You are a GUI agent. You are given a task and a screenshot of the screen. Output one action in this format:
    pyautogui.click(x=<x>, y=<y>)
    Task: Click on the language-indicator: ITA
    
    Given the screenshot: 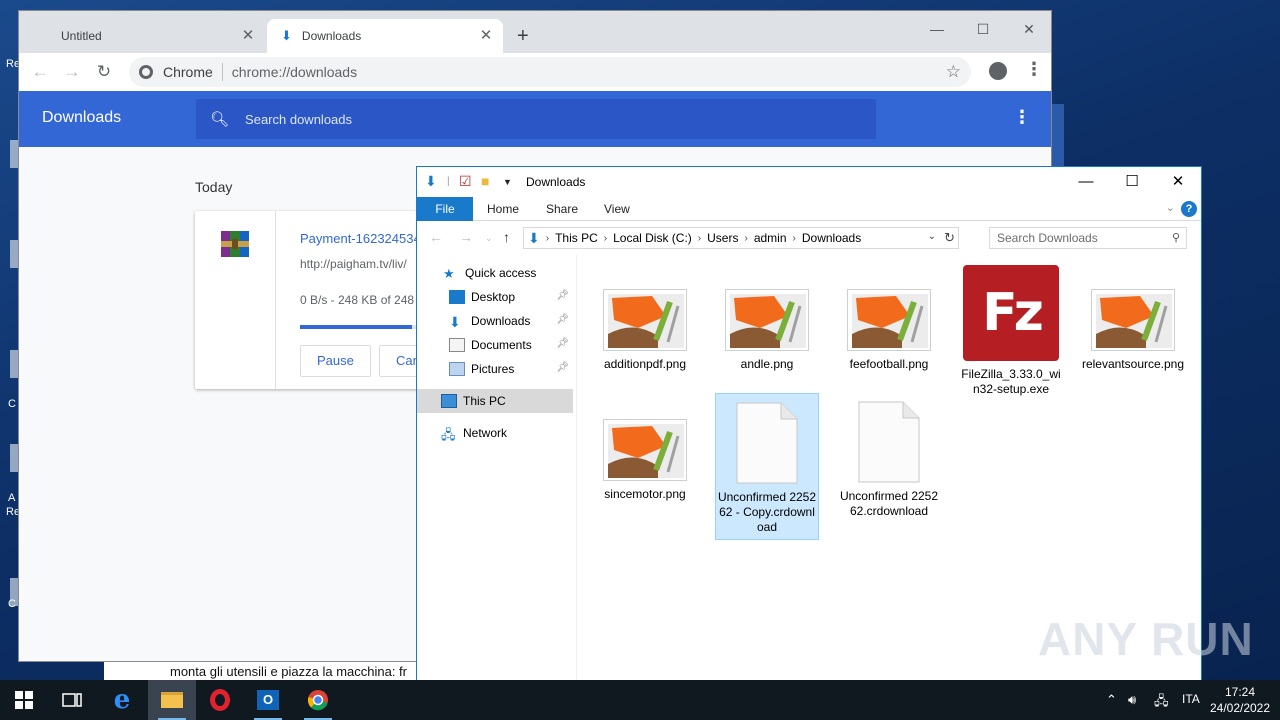 What is the action you would take?
    pyautogui.click(x=1191, y=699)
    